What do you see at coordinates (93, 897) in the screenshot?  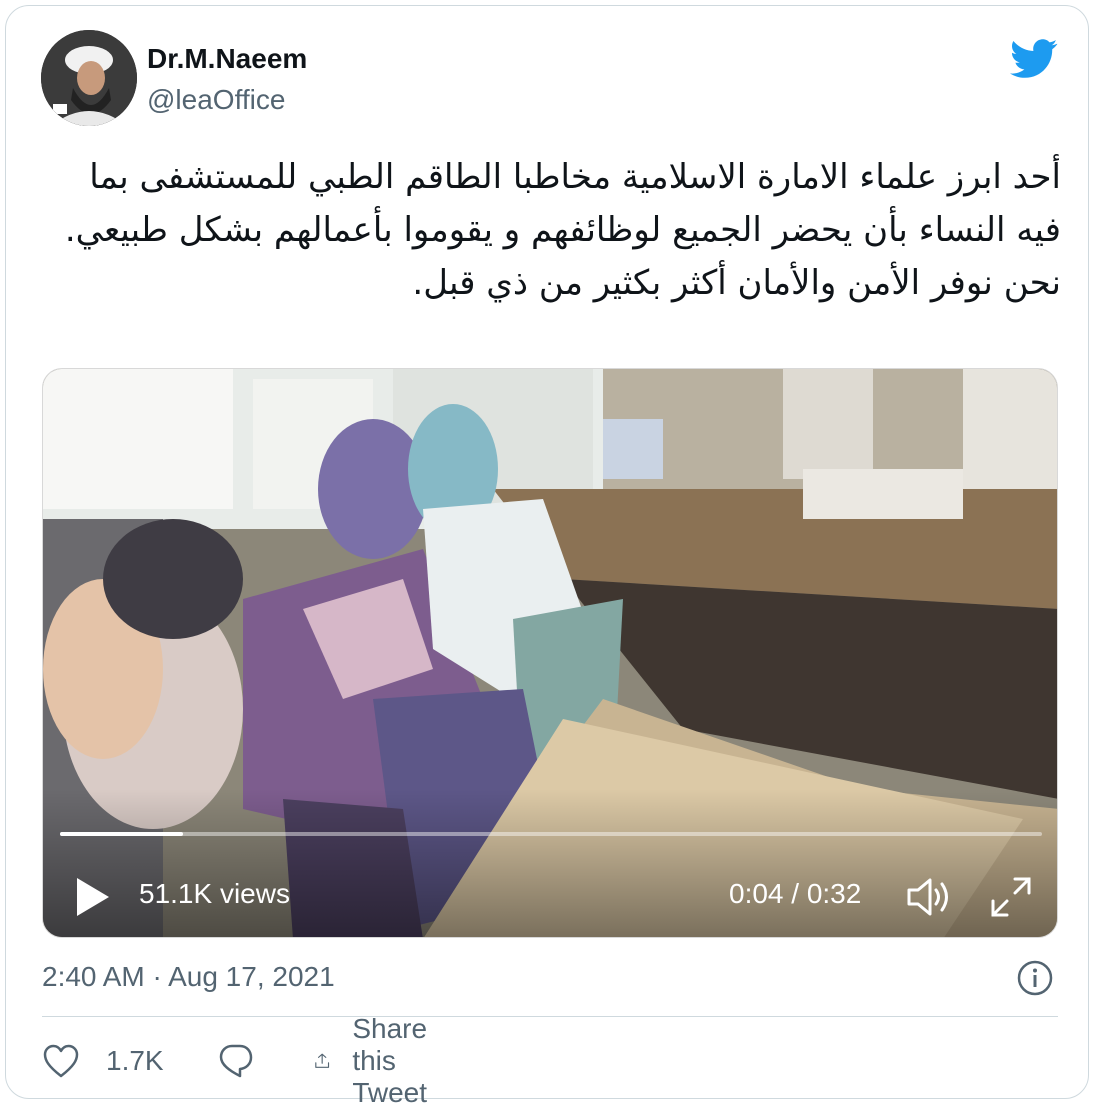 I see `play-icon` at bounding box center [93, 897].